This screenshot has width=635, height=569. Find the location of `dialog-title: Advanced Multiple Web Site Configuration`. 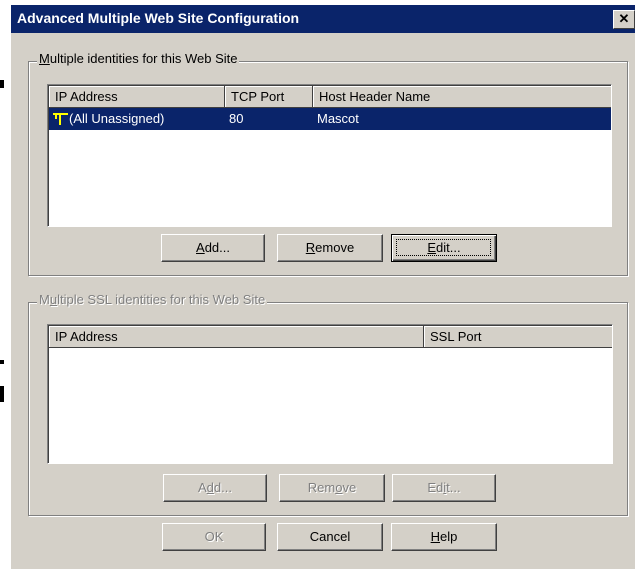

dialog-title: Advanced Multiple Web Site Configuration is located at coordinates (158, 18).